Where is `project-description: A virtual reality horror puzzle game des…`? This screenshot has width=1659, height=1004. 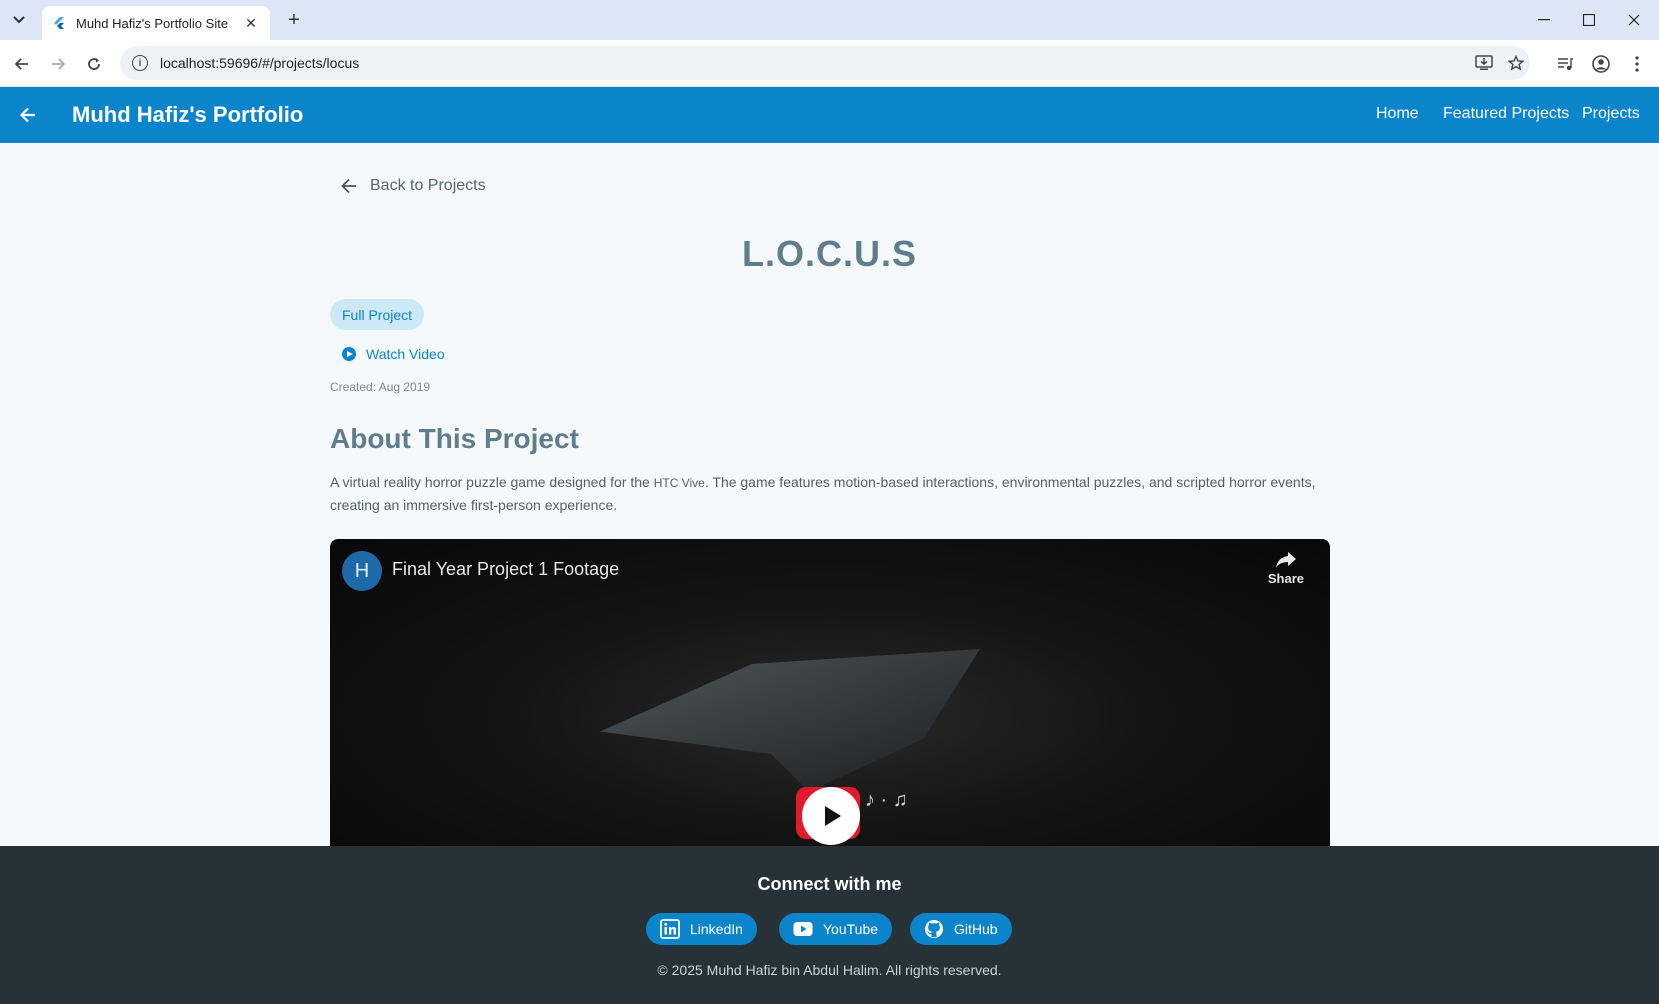 project-description: A virtual reality horror puzzle game des… is located at coordinates (830, 493).